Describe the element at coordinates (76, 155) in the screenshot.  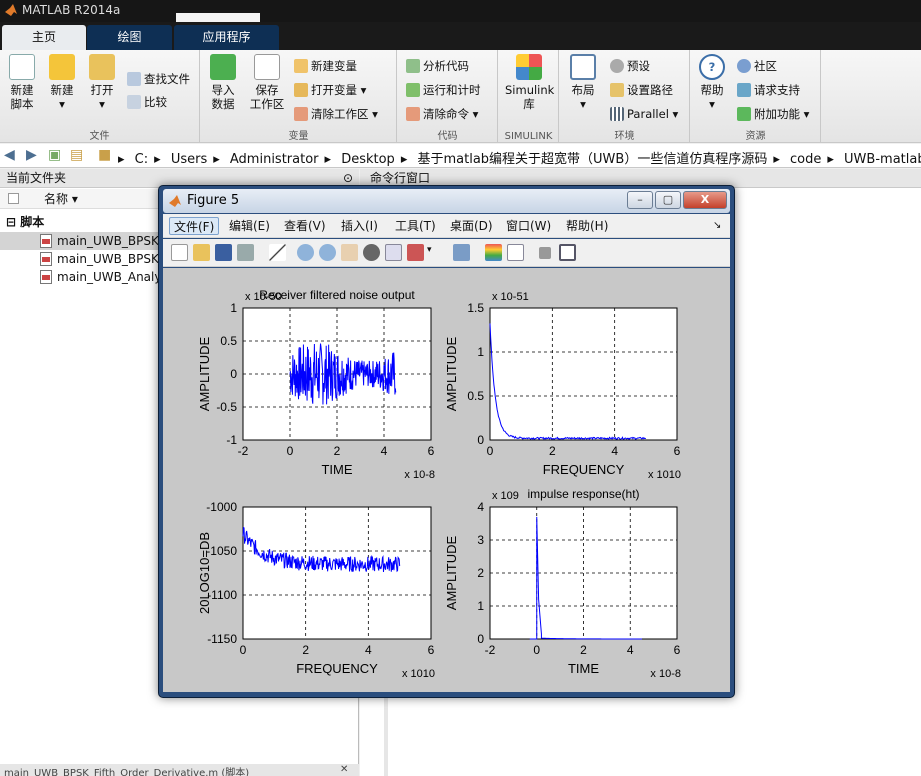
I see `browse-folder-icon: ▤` at that location.